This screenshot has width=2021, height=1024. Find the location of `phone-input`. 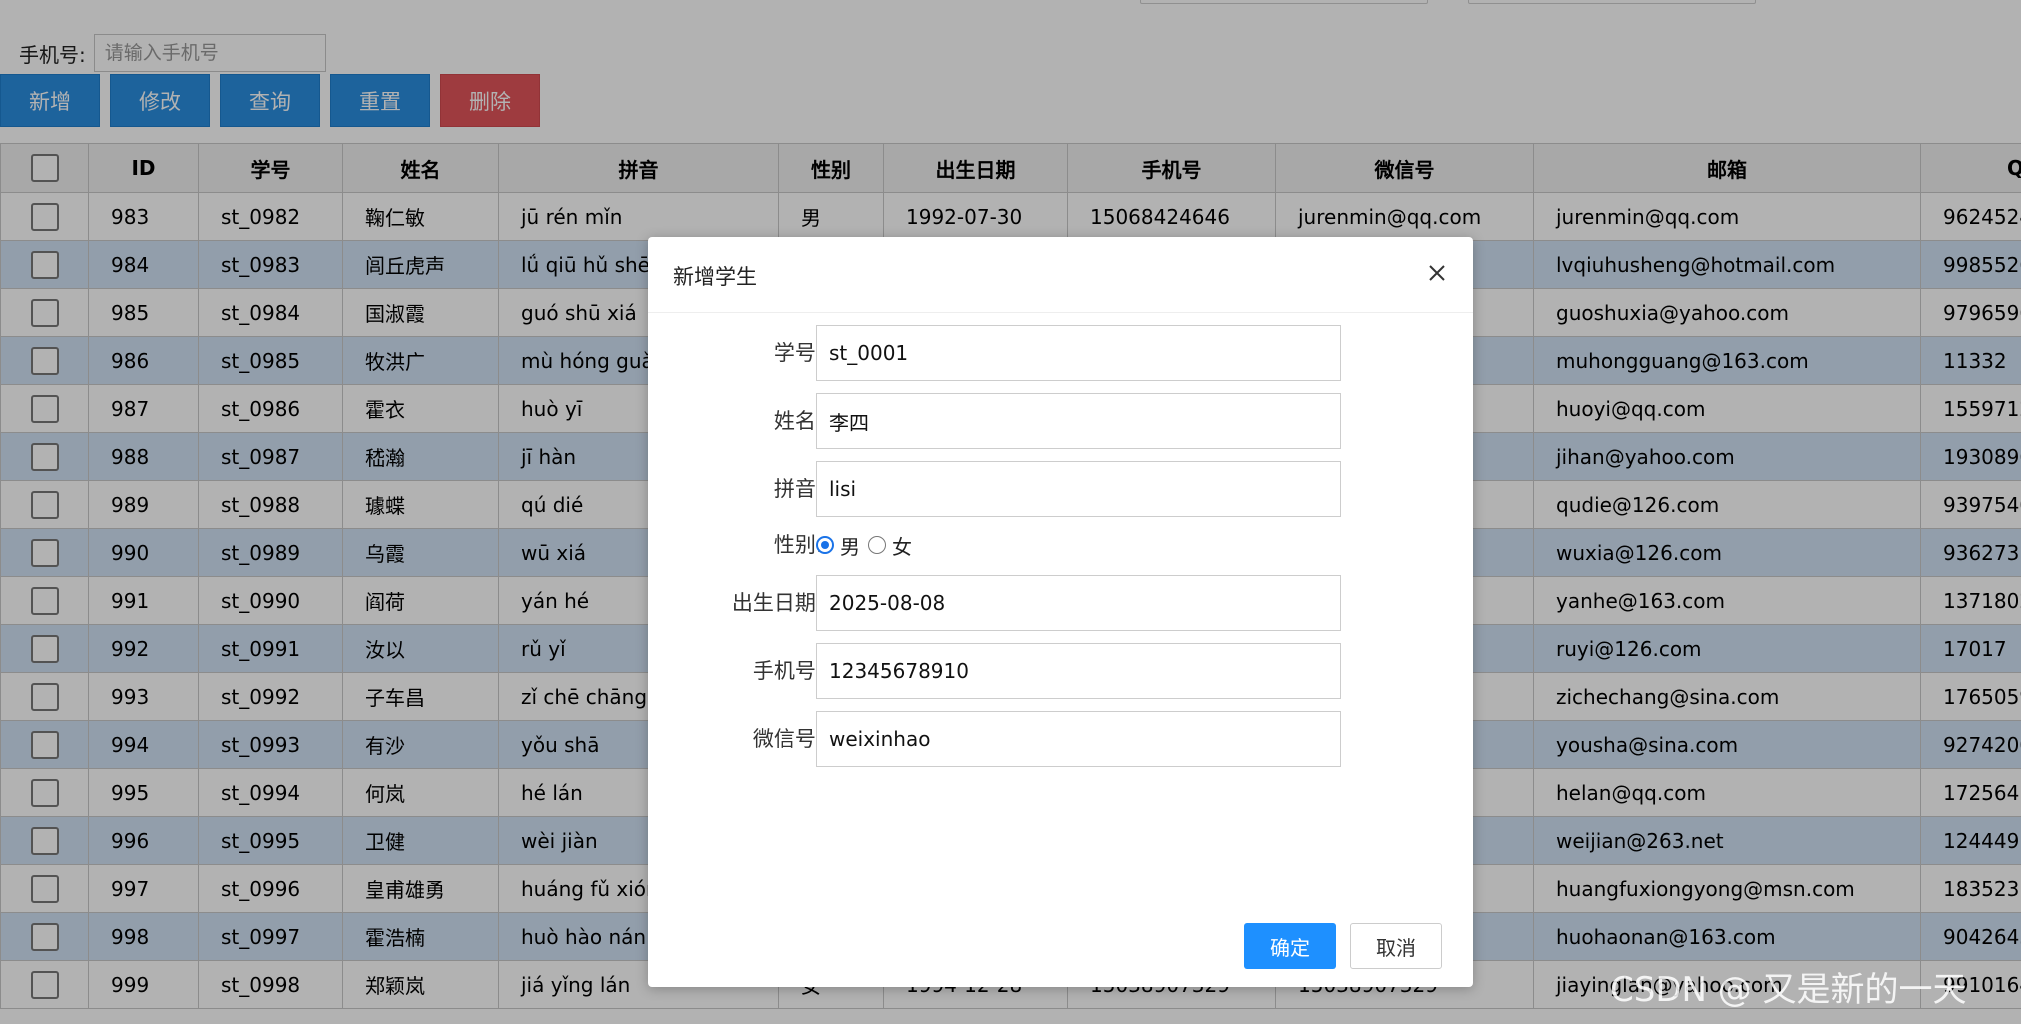

phone-input is located at coordinates (1078, 671).